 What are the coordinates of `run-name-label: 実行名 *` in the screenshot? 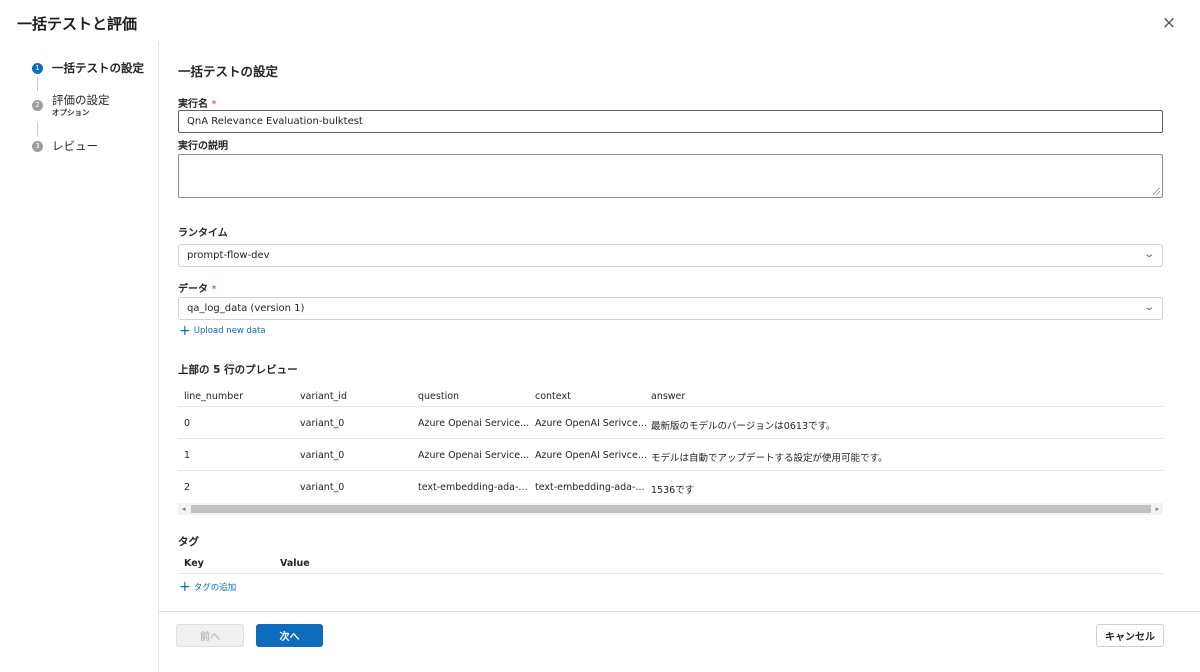 It's located at (197, 102).